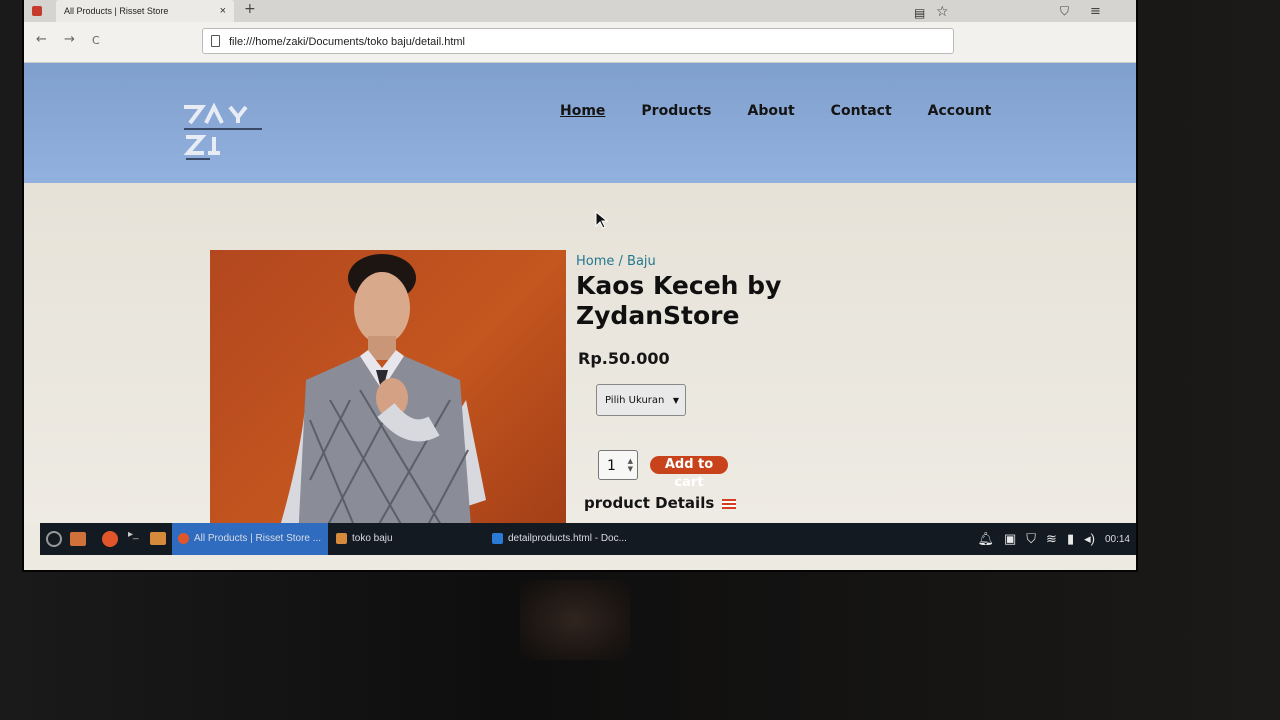 The image size is (1280, 720). I want to click on firefox-icon, so click(110, 539).